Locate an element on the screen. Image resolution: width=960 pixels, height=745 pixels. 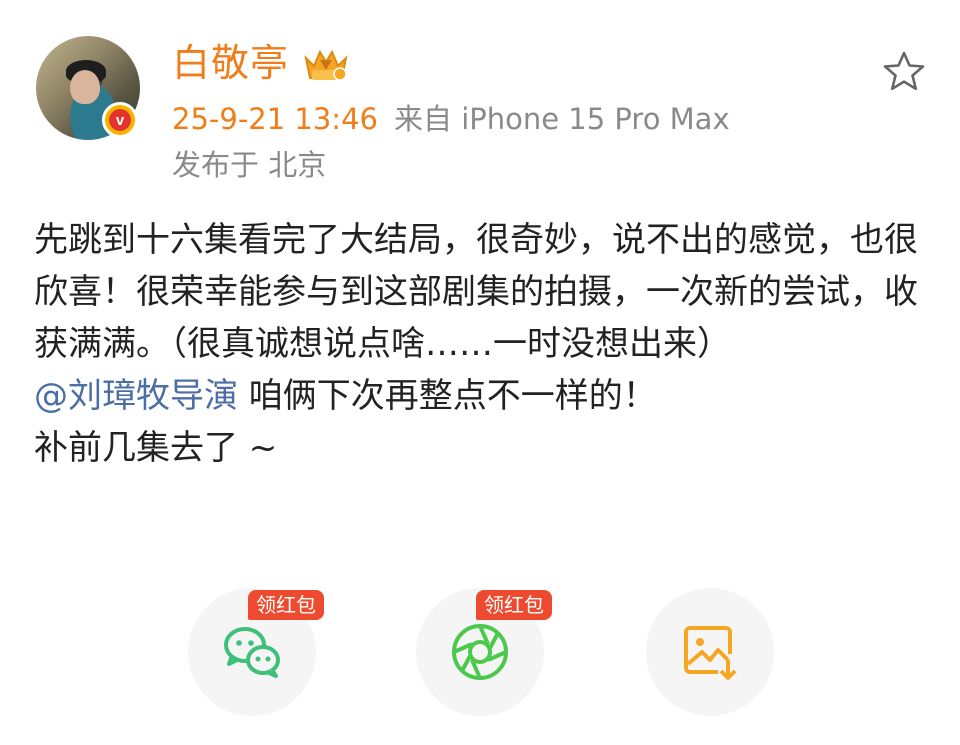
post-time: 25-9-21 13:46 is located at coordinates (275, 119).